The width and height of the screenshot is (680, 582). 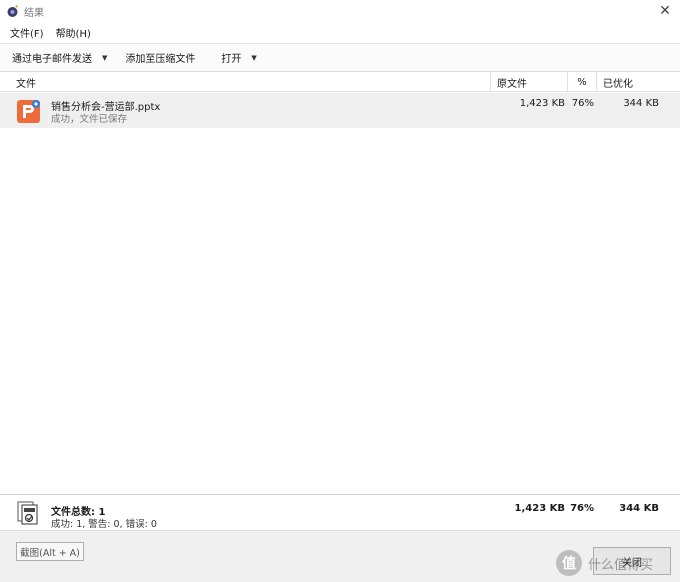 What do you see at coordinates (28, 111) in the screenshot?
I see `powerpoint-icon` at bounding box center [28, 111].